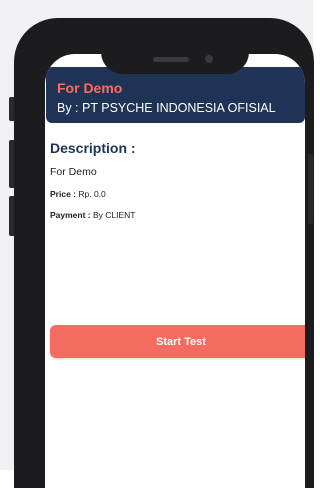  I want to click on payment-row: Payment : By CLIENT, so click(93, 215).